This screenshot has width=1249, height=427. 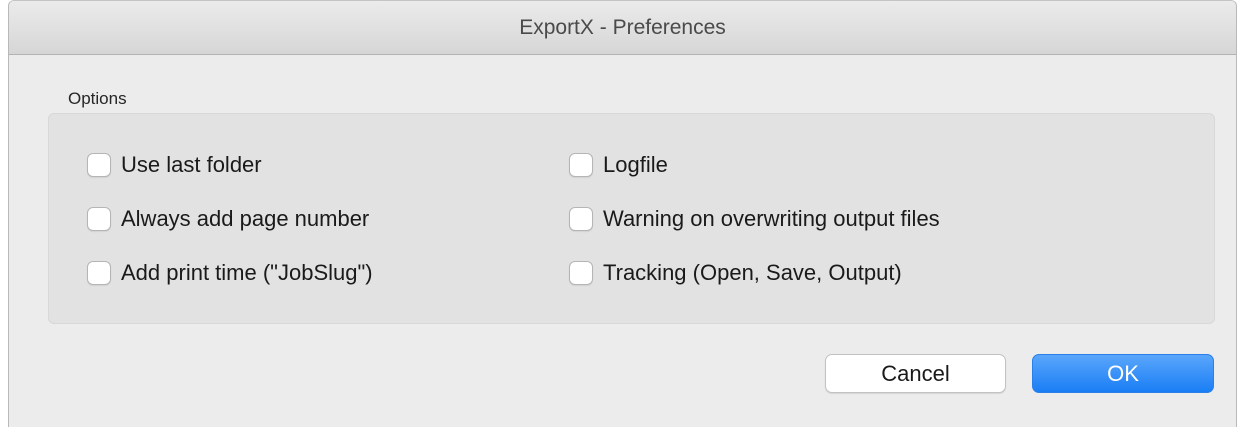 What do you see at coordinates (245, 218) in the screenshot?
I see `option-label: Always add page number` at bounding box center [245, 218].